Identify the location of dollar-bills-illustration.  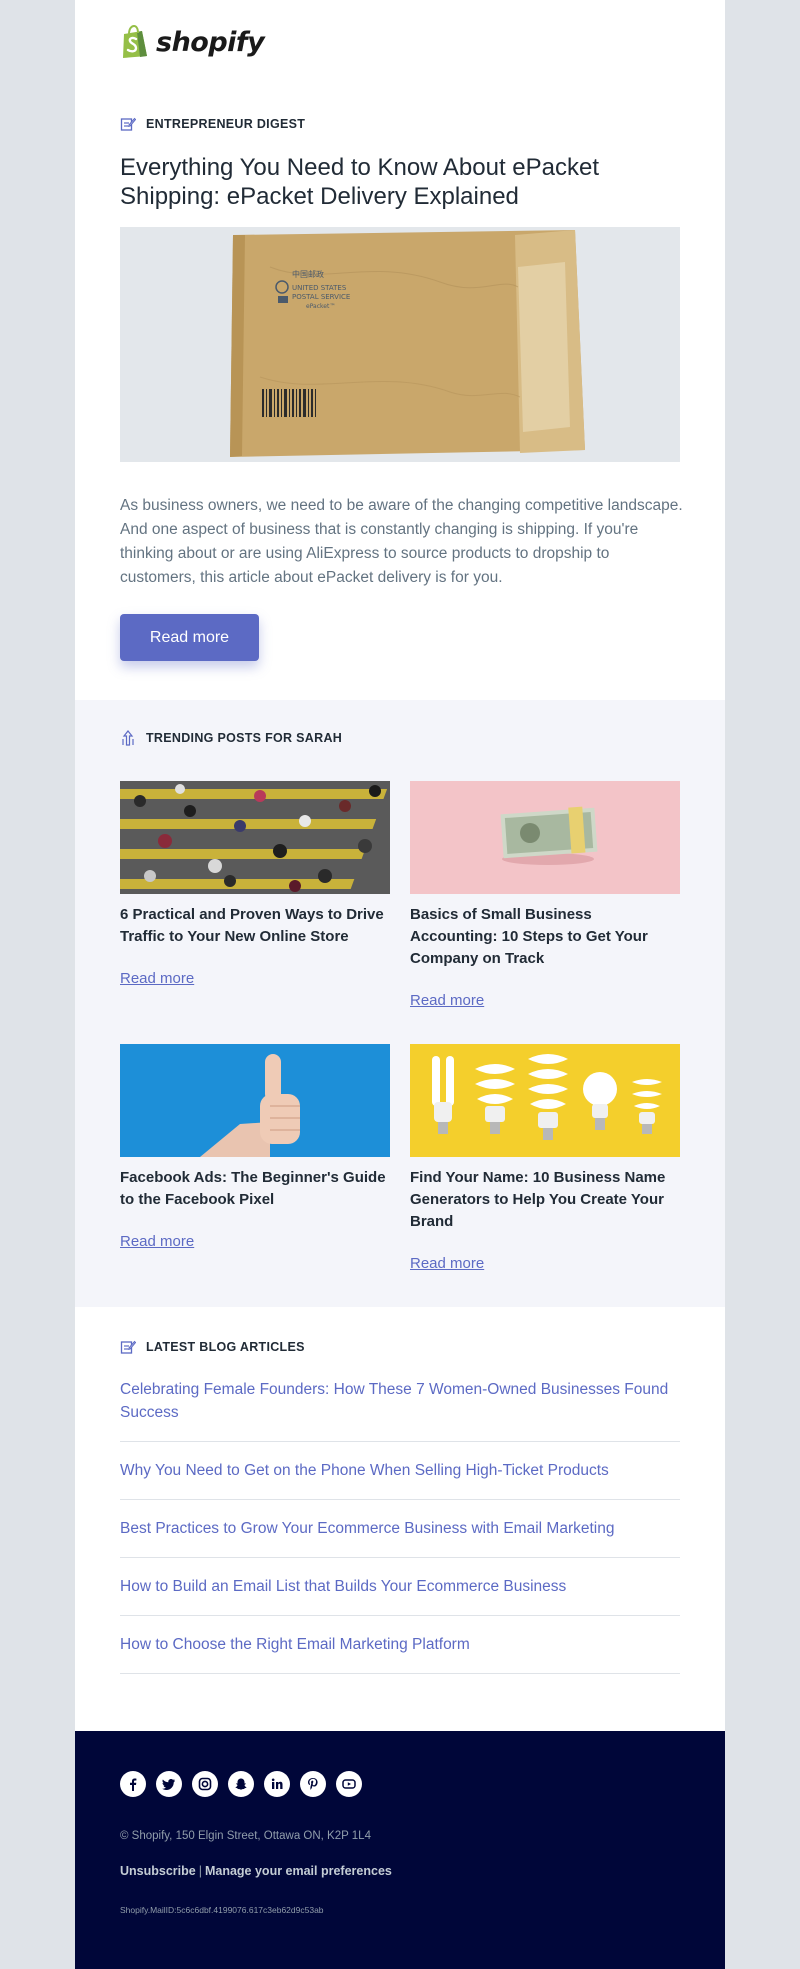
(545, 837).